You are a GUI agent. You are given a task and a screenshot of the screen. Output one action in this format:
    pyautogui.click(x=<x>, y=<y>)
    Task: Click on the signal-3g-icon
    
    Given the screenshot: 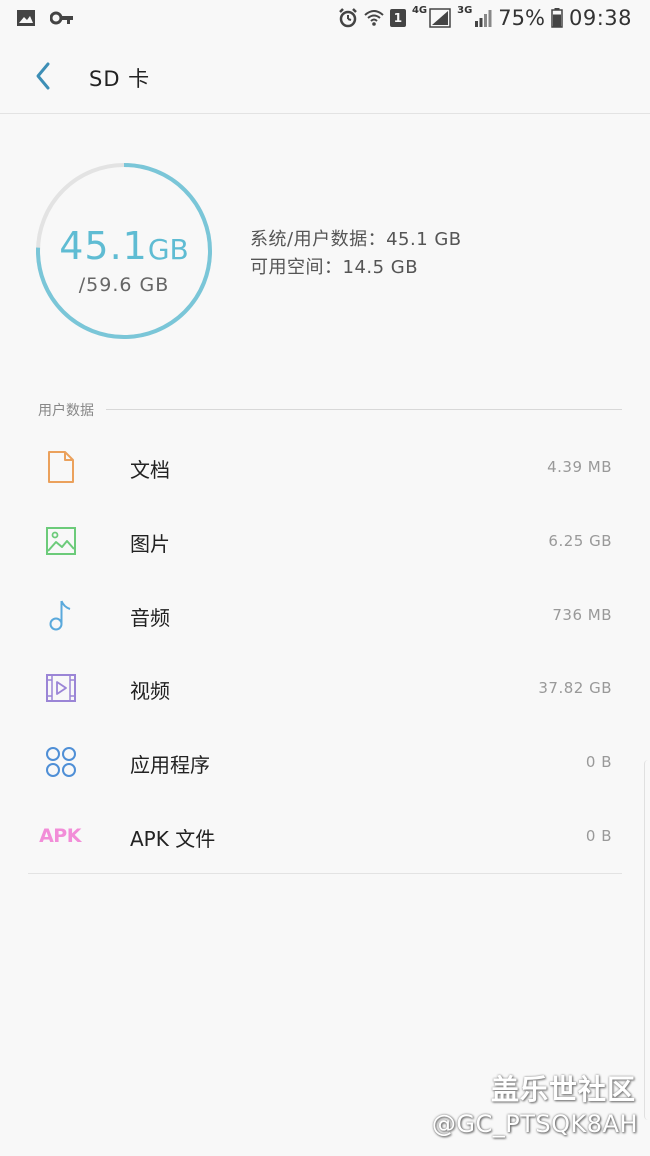 What is the action you would take?
    pyautogui.click(x=483, y=18)
    